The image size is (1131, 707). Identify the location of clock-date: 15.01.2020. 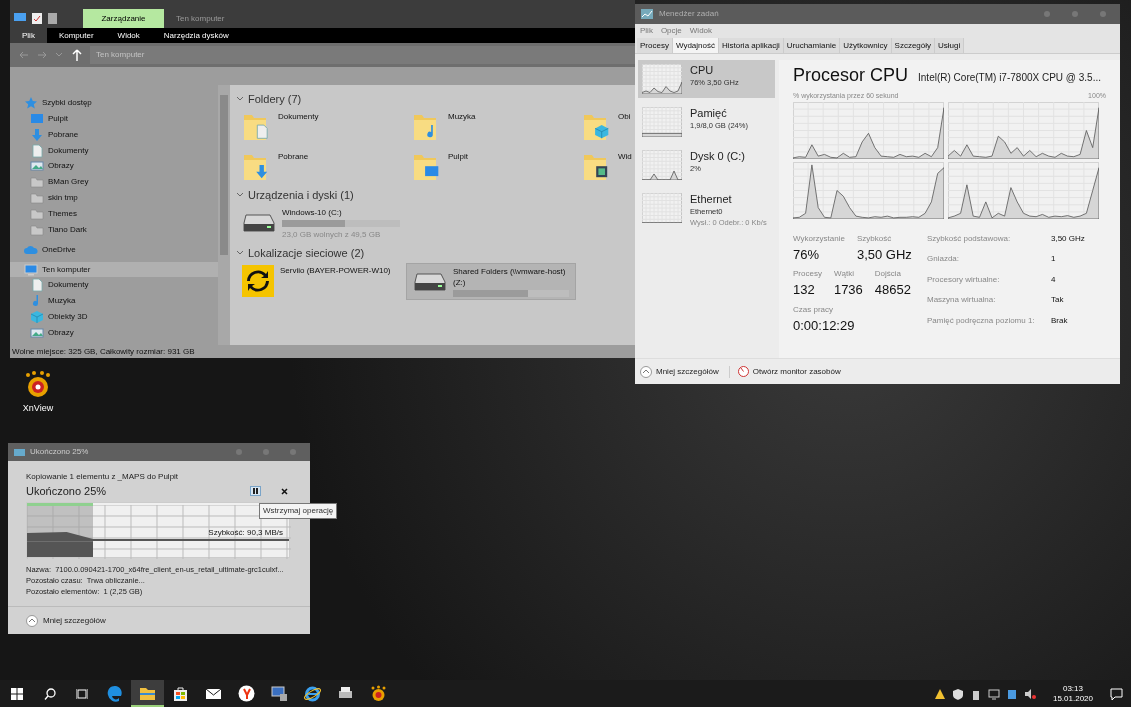
(1072, 698).